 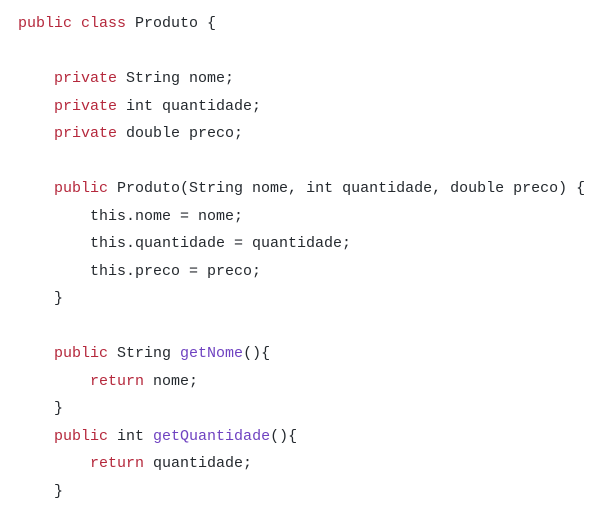 What do you see at coordinates (131, 216) in the screenshot?
I see `code-text: this.nome = nome;` at bounding box center [131, 216].